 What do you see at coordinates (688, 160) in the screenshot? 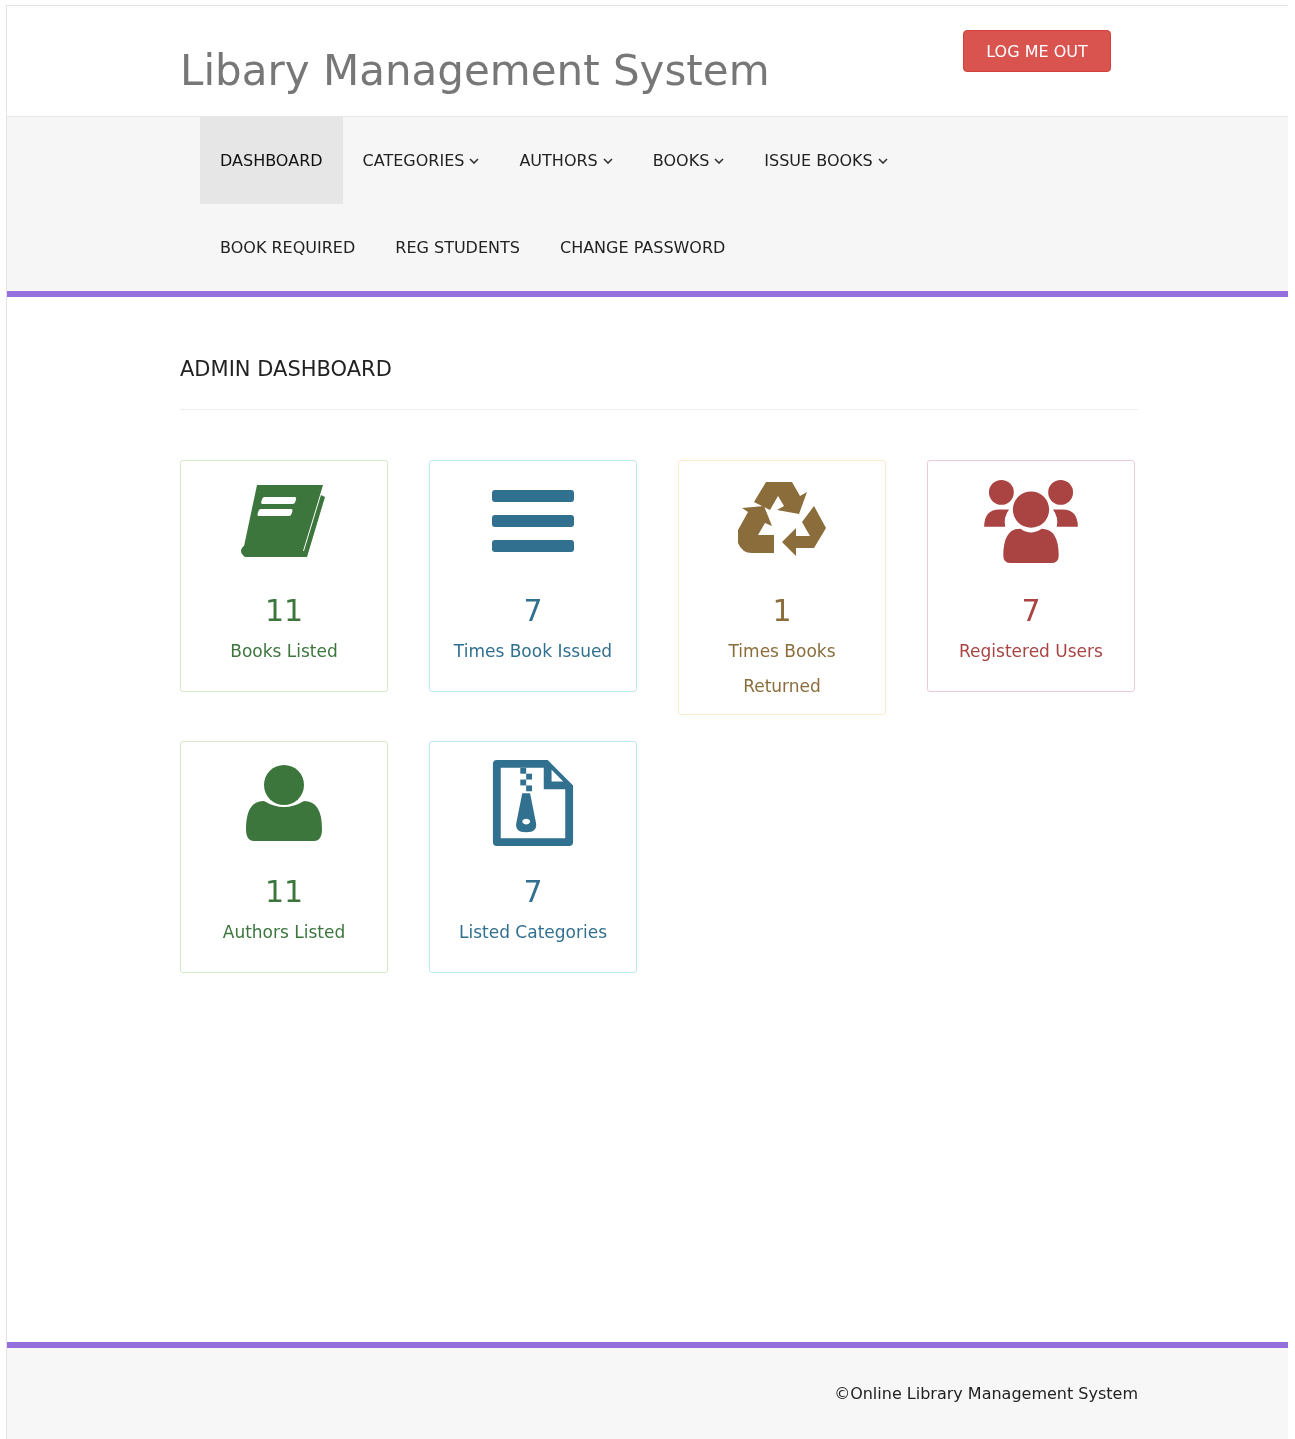
I see `nav-item: BOOKS` at bounding box center [688, 160].